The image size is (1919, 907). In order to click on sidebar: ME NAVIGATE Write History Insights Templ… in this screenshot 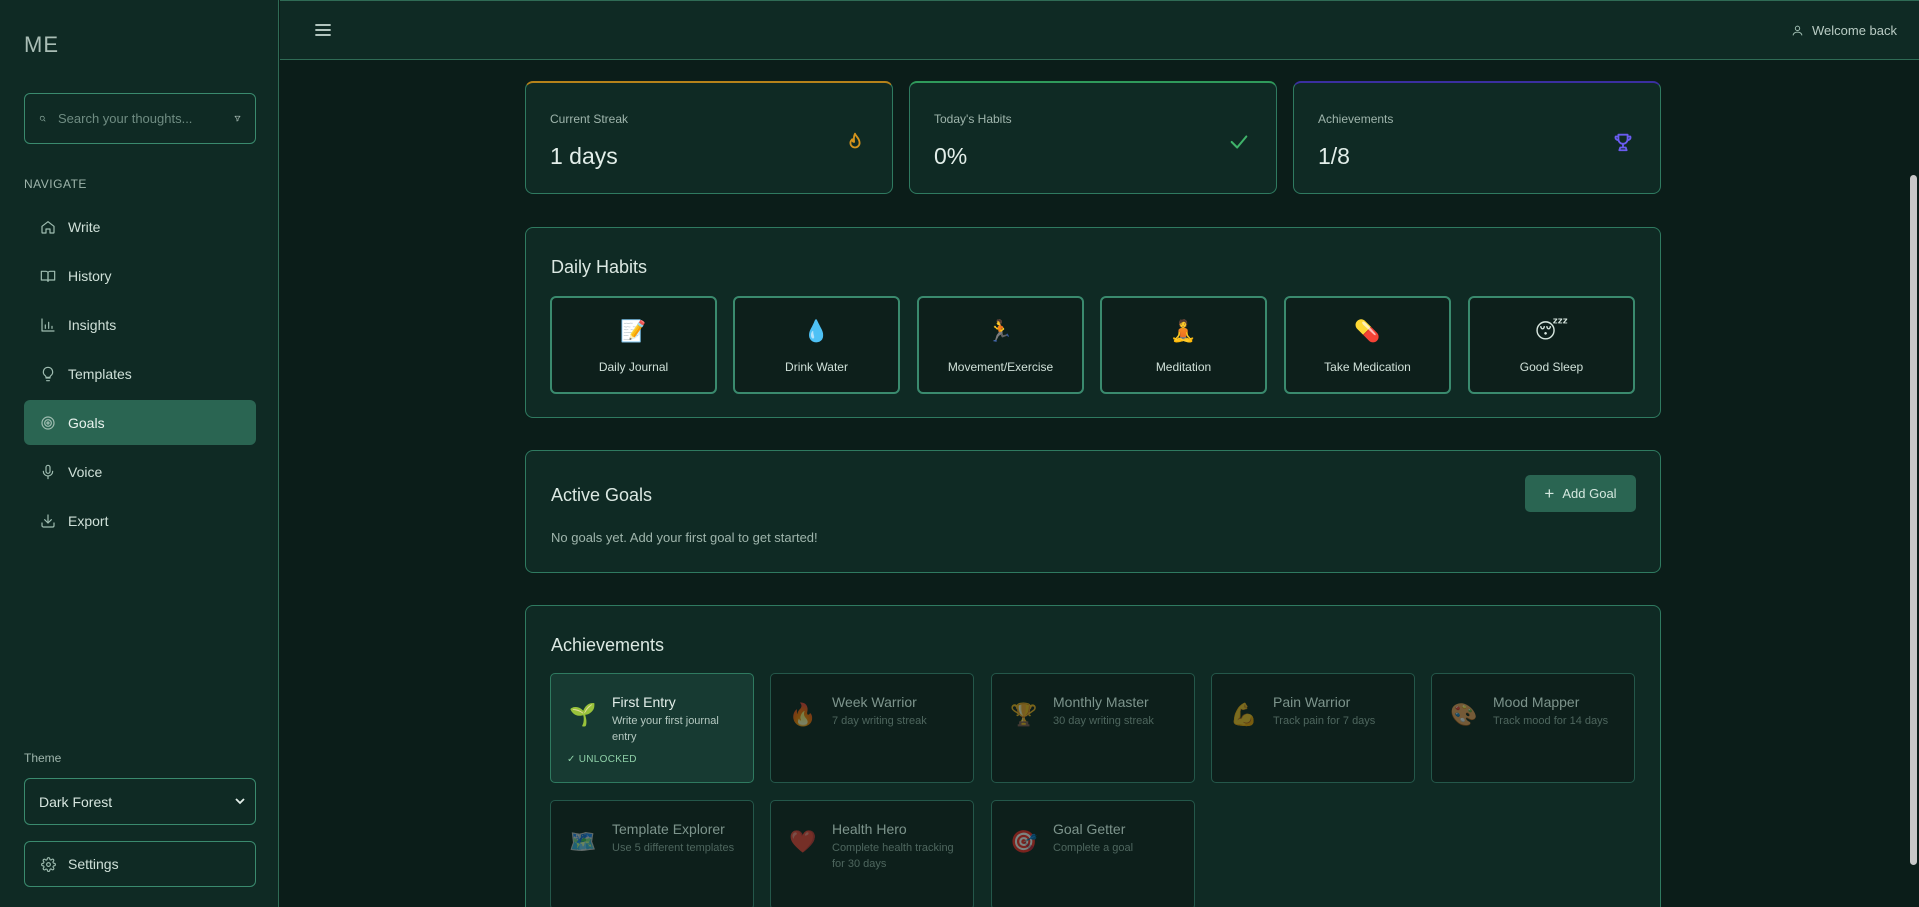, I will do `click(139, 453)`.